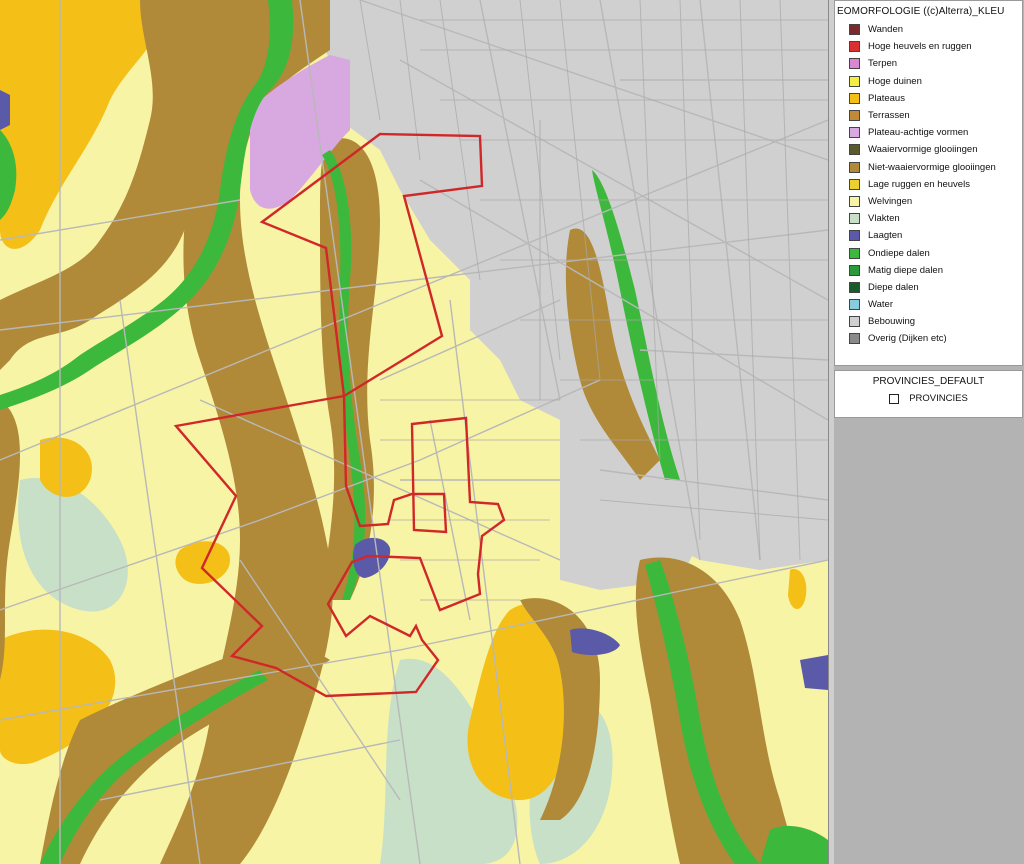 Image resolution: width=1024 pixels, height=864 pixels. I want to click on laagten-area, so click(5, 110).